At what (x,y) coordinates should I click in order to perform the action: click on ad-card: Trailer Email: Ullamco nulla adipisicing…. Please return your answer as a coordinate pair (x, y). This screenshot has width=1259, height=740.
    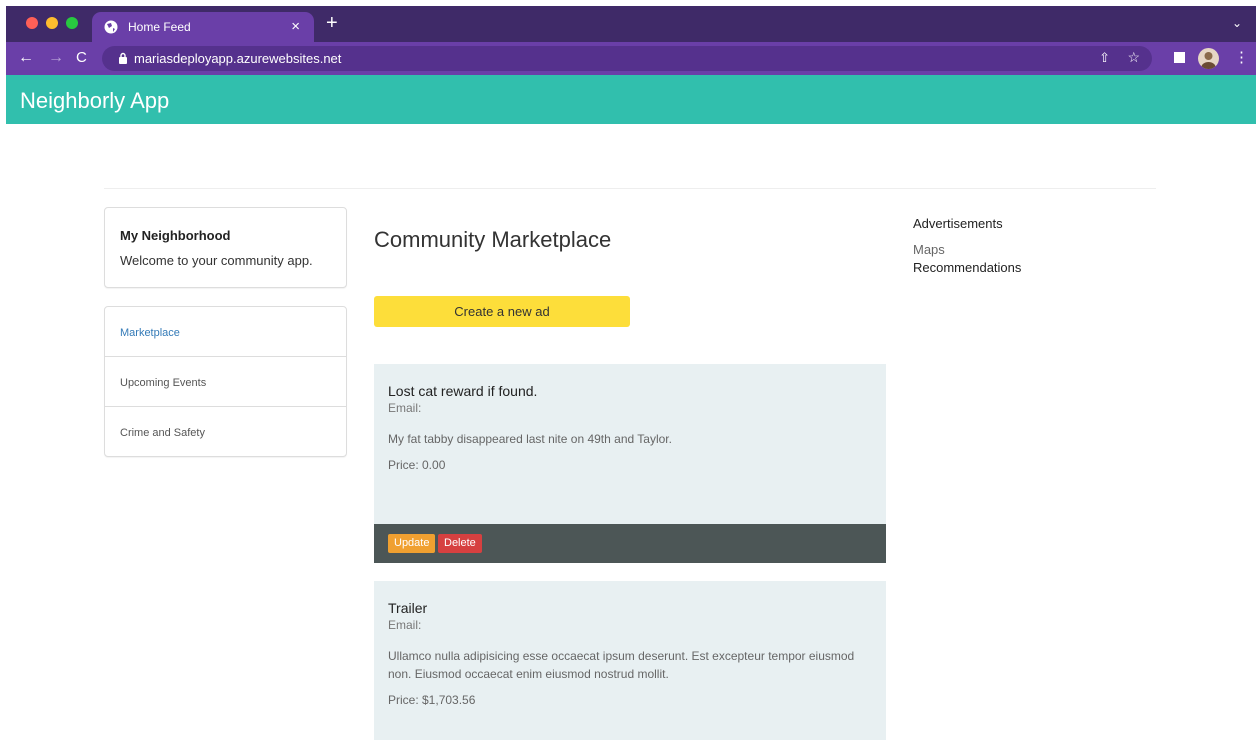
    Looking at the image, I should click on (630, 660).